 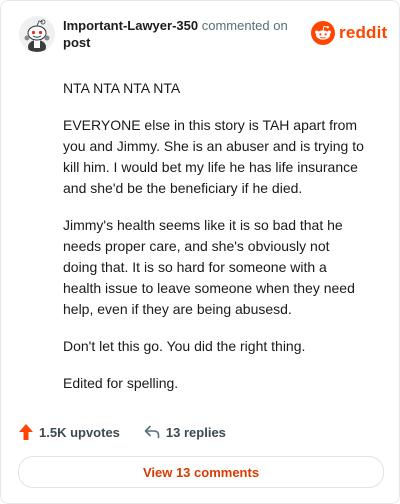 I want to click on avatar, so click(x=37, y=34).